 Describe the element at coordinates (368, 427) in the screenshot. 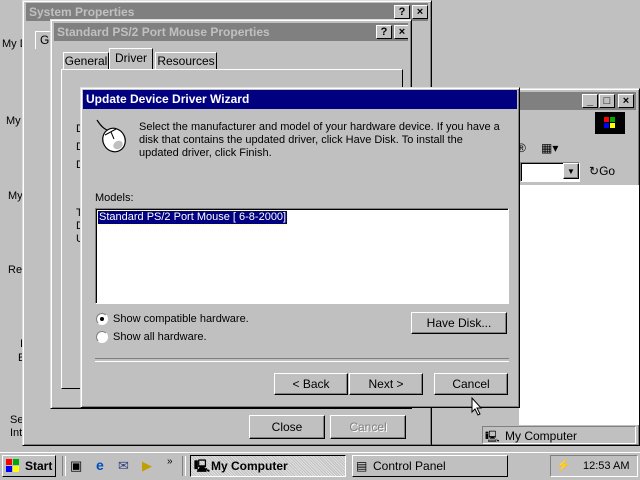

I see `cancel-dialog-button: Cancel` at that location.